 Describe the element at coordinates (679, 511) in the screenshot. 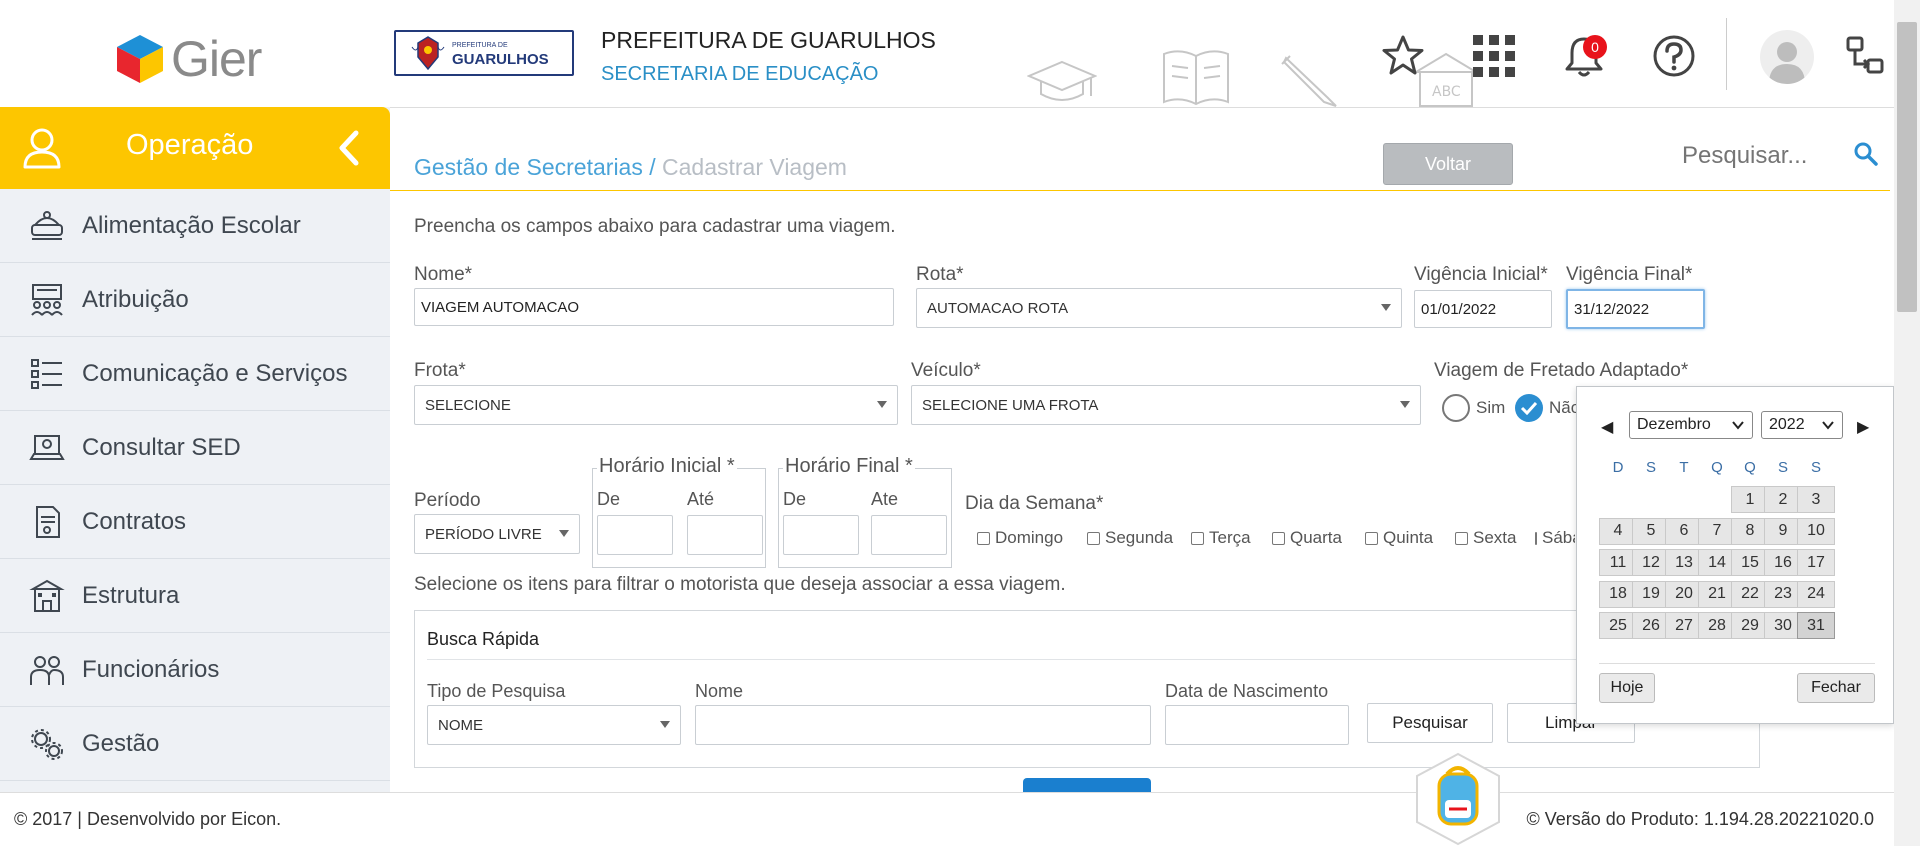

I see `horario-inicial-group: Horário Inicial * De Até` at that location.